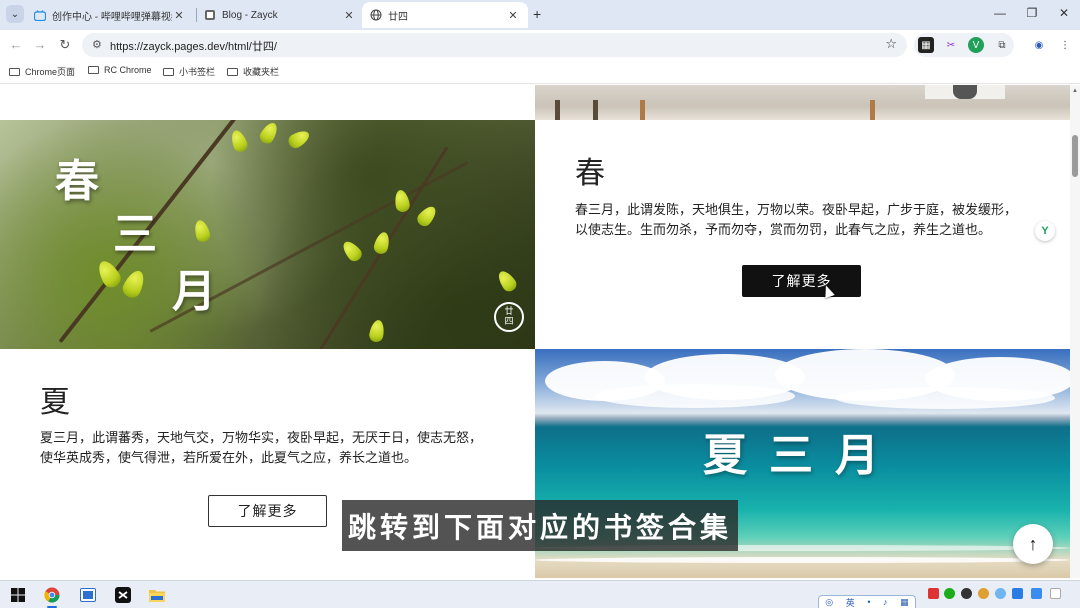  What do you see at coordinates (15, 14) in the screenshot?
I see `tab-search-button: ⌄` at bounding box center [15, 14].